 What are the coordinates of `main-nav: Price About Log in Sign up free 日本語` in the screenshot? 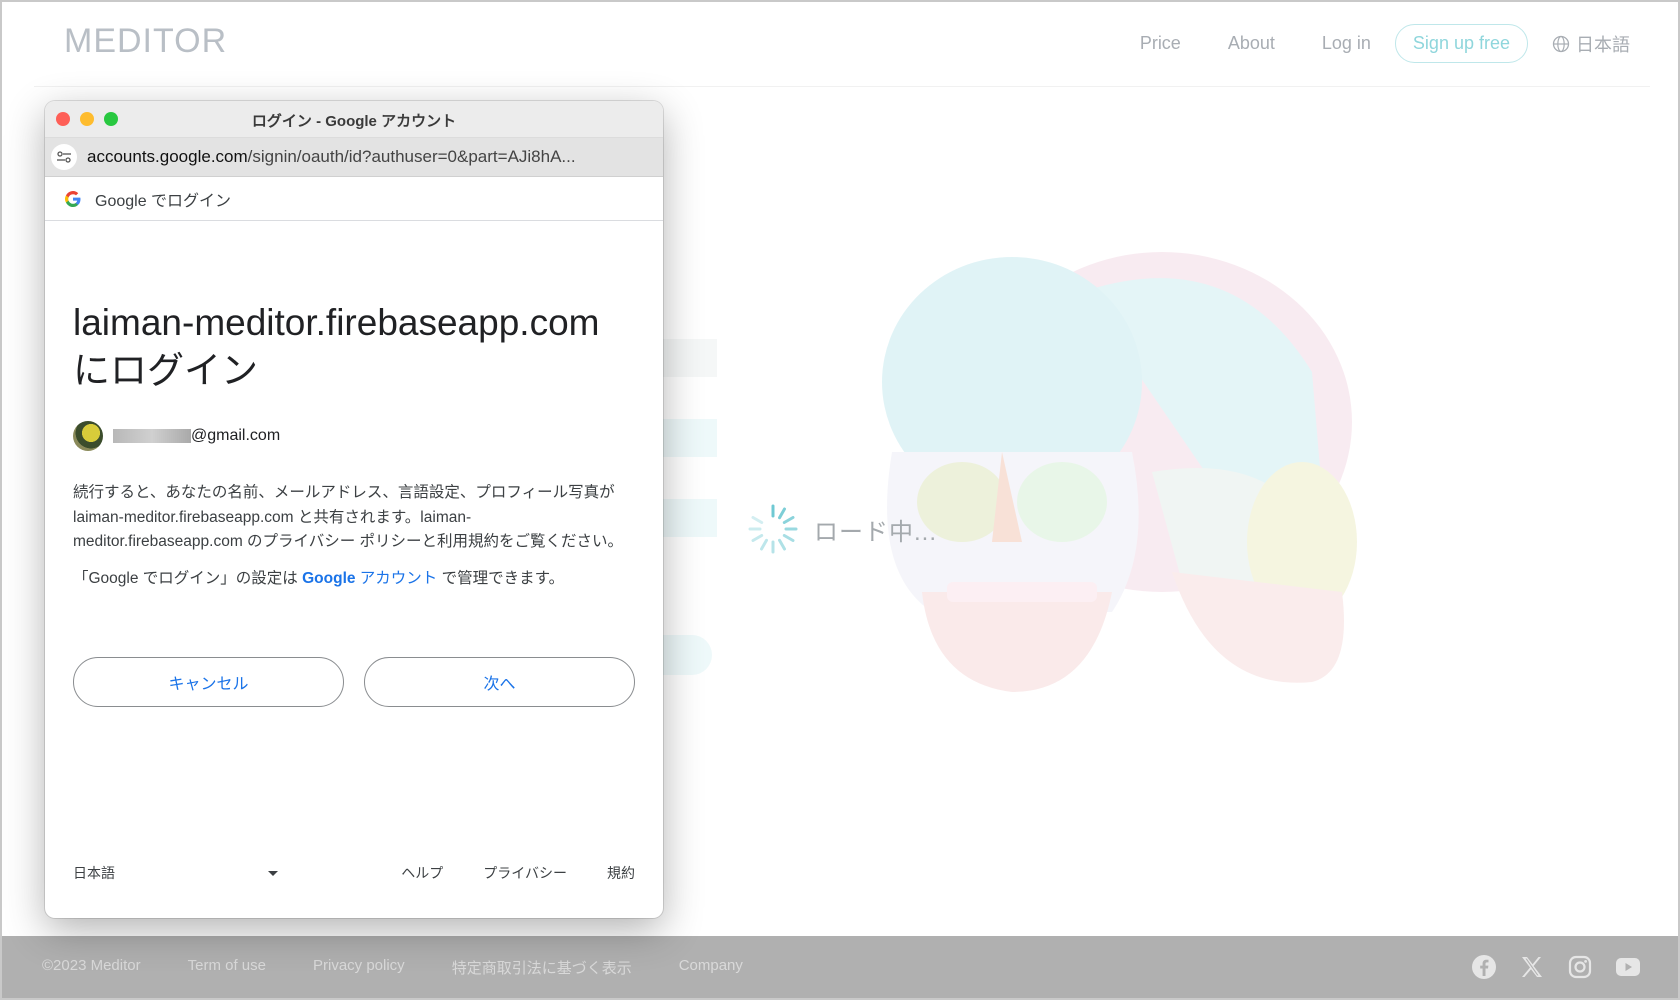 It's located at (1361, 43).